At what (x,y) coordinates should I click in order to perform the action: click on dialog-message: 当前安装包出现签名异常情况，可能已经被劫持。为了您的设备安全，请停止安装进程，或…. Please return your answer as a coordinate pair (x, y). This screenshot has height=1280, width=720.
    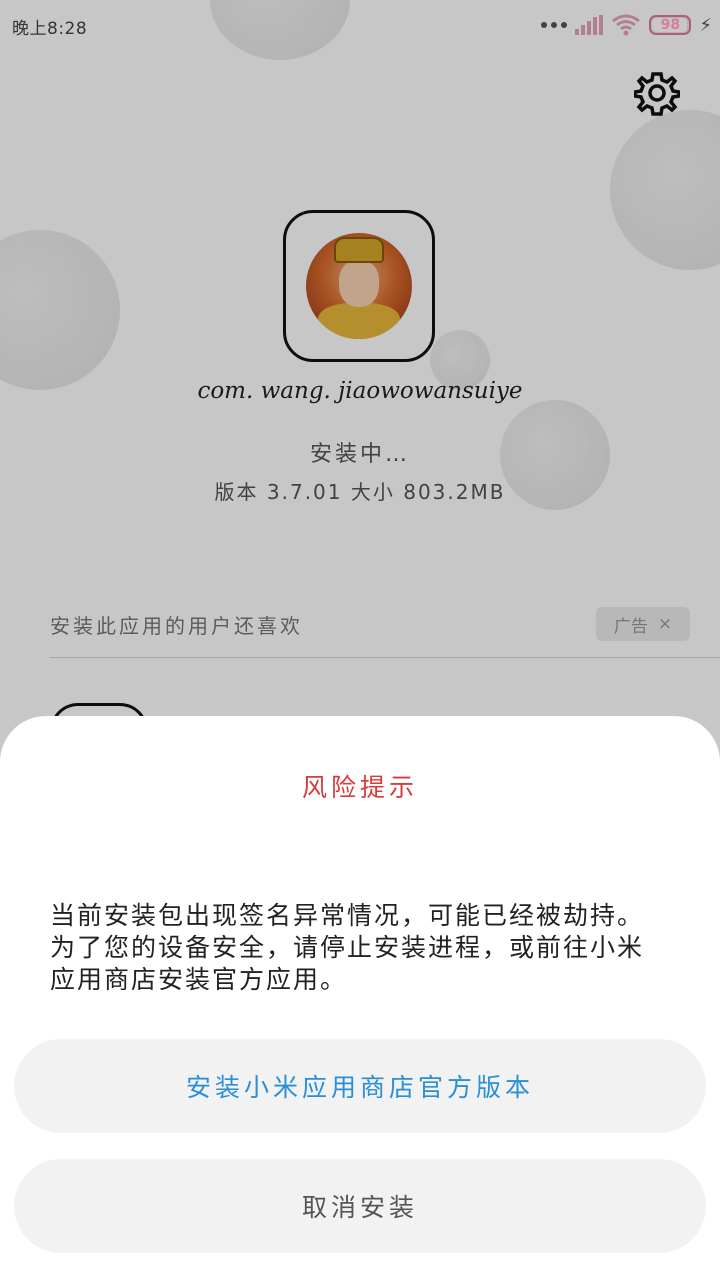
    Looking at the image, I should click on (347, 947).